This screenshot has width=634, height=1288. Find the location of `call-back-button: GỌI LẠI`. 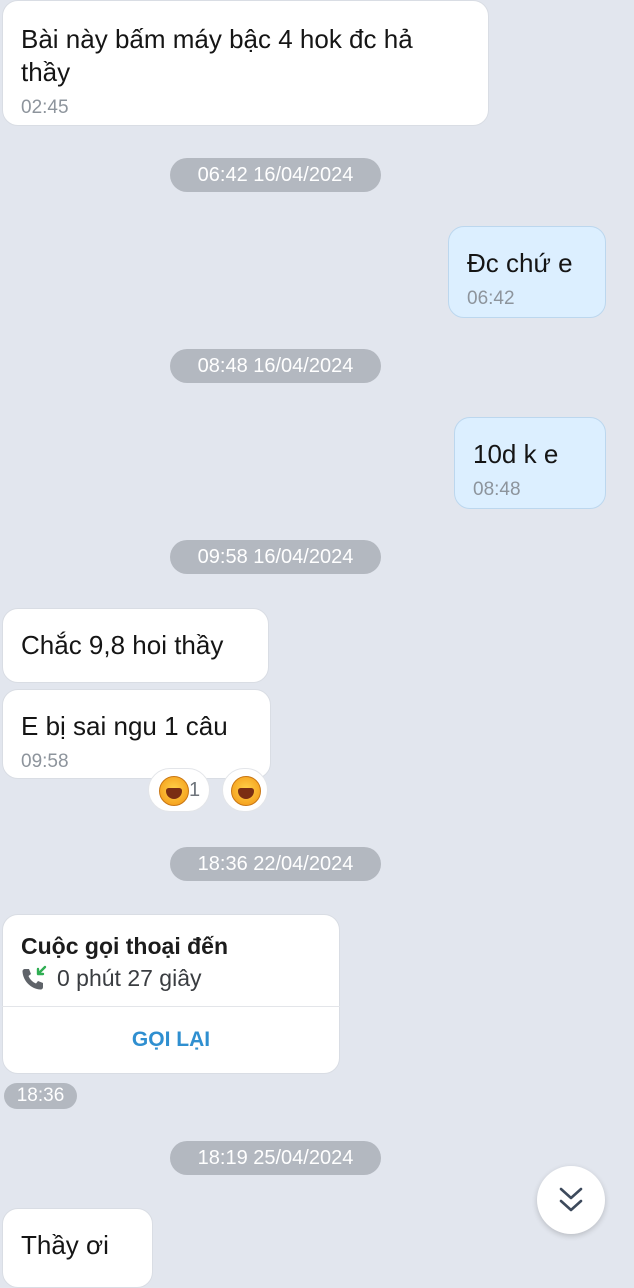

call-back-button: GỌI LẠI is located at coordinates (171, 1040).